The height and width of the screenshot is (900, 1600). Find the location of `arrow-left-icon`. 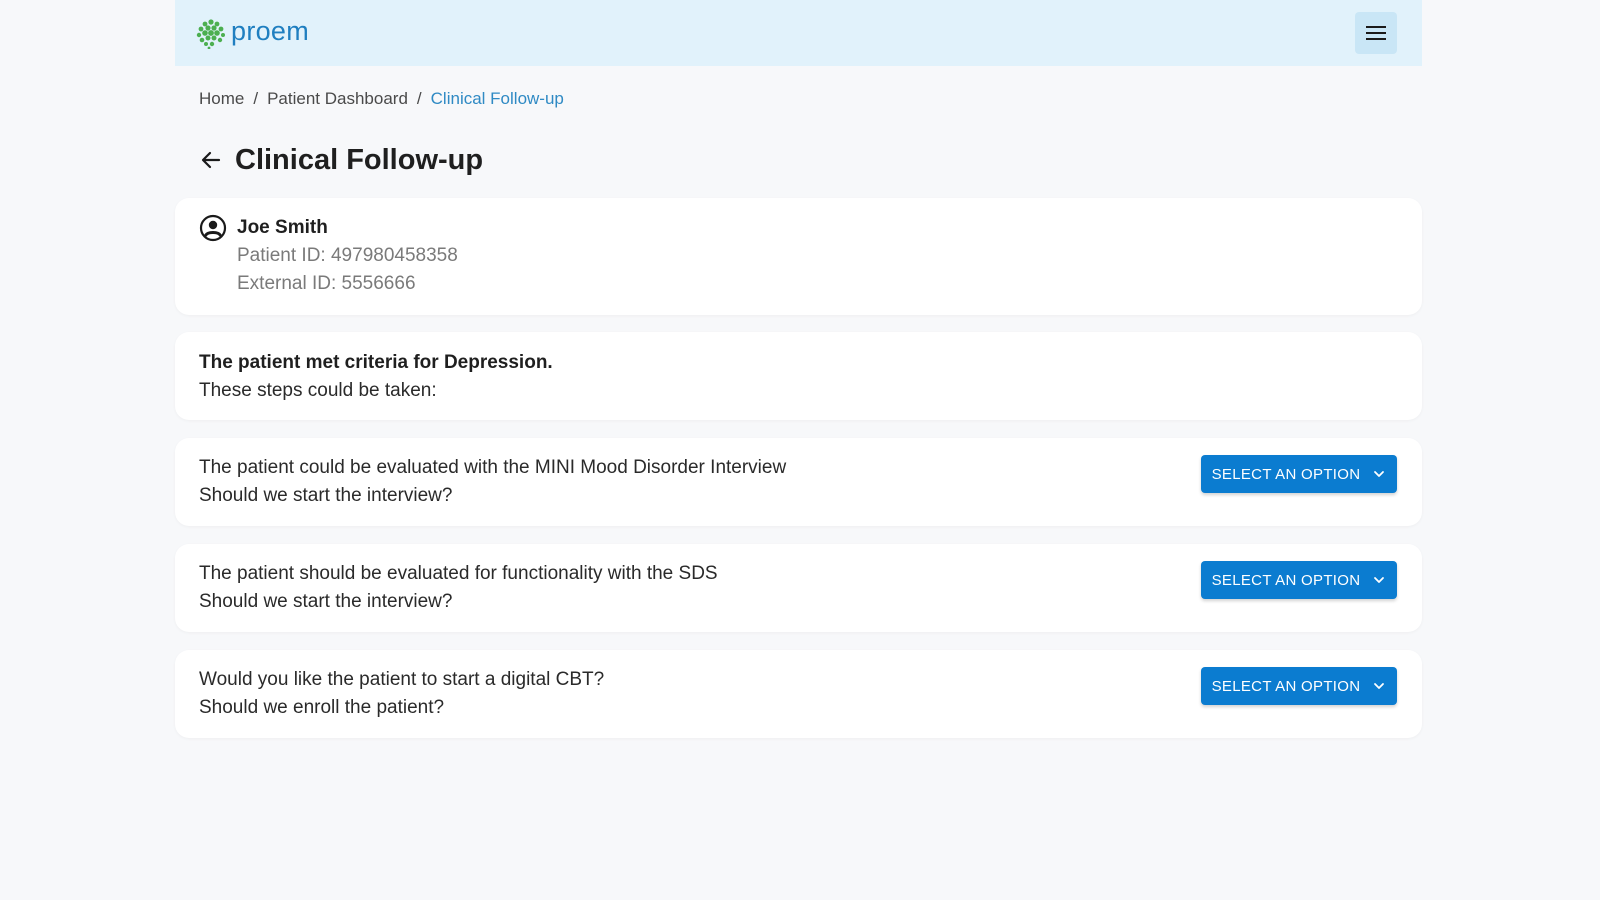

arrow-left-icon is located at coordinates (211, 160).